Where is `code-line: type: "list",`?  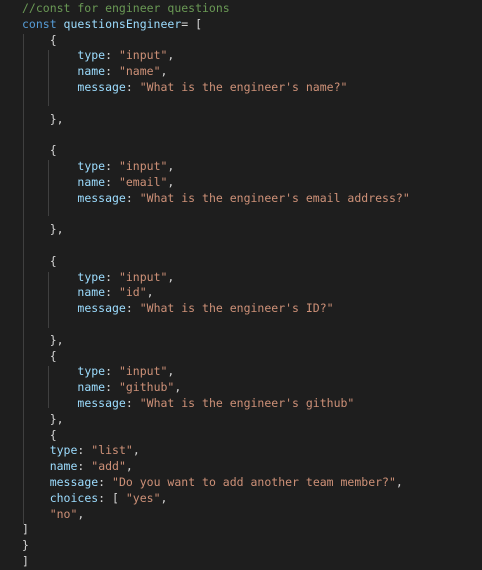
code-line: type: "list", is located at coordinates (216, 451).